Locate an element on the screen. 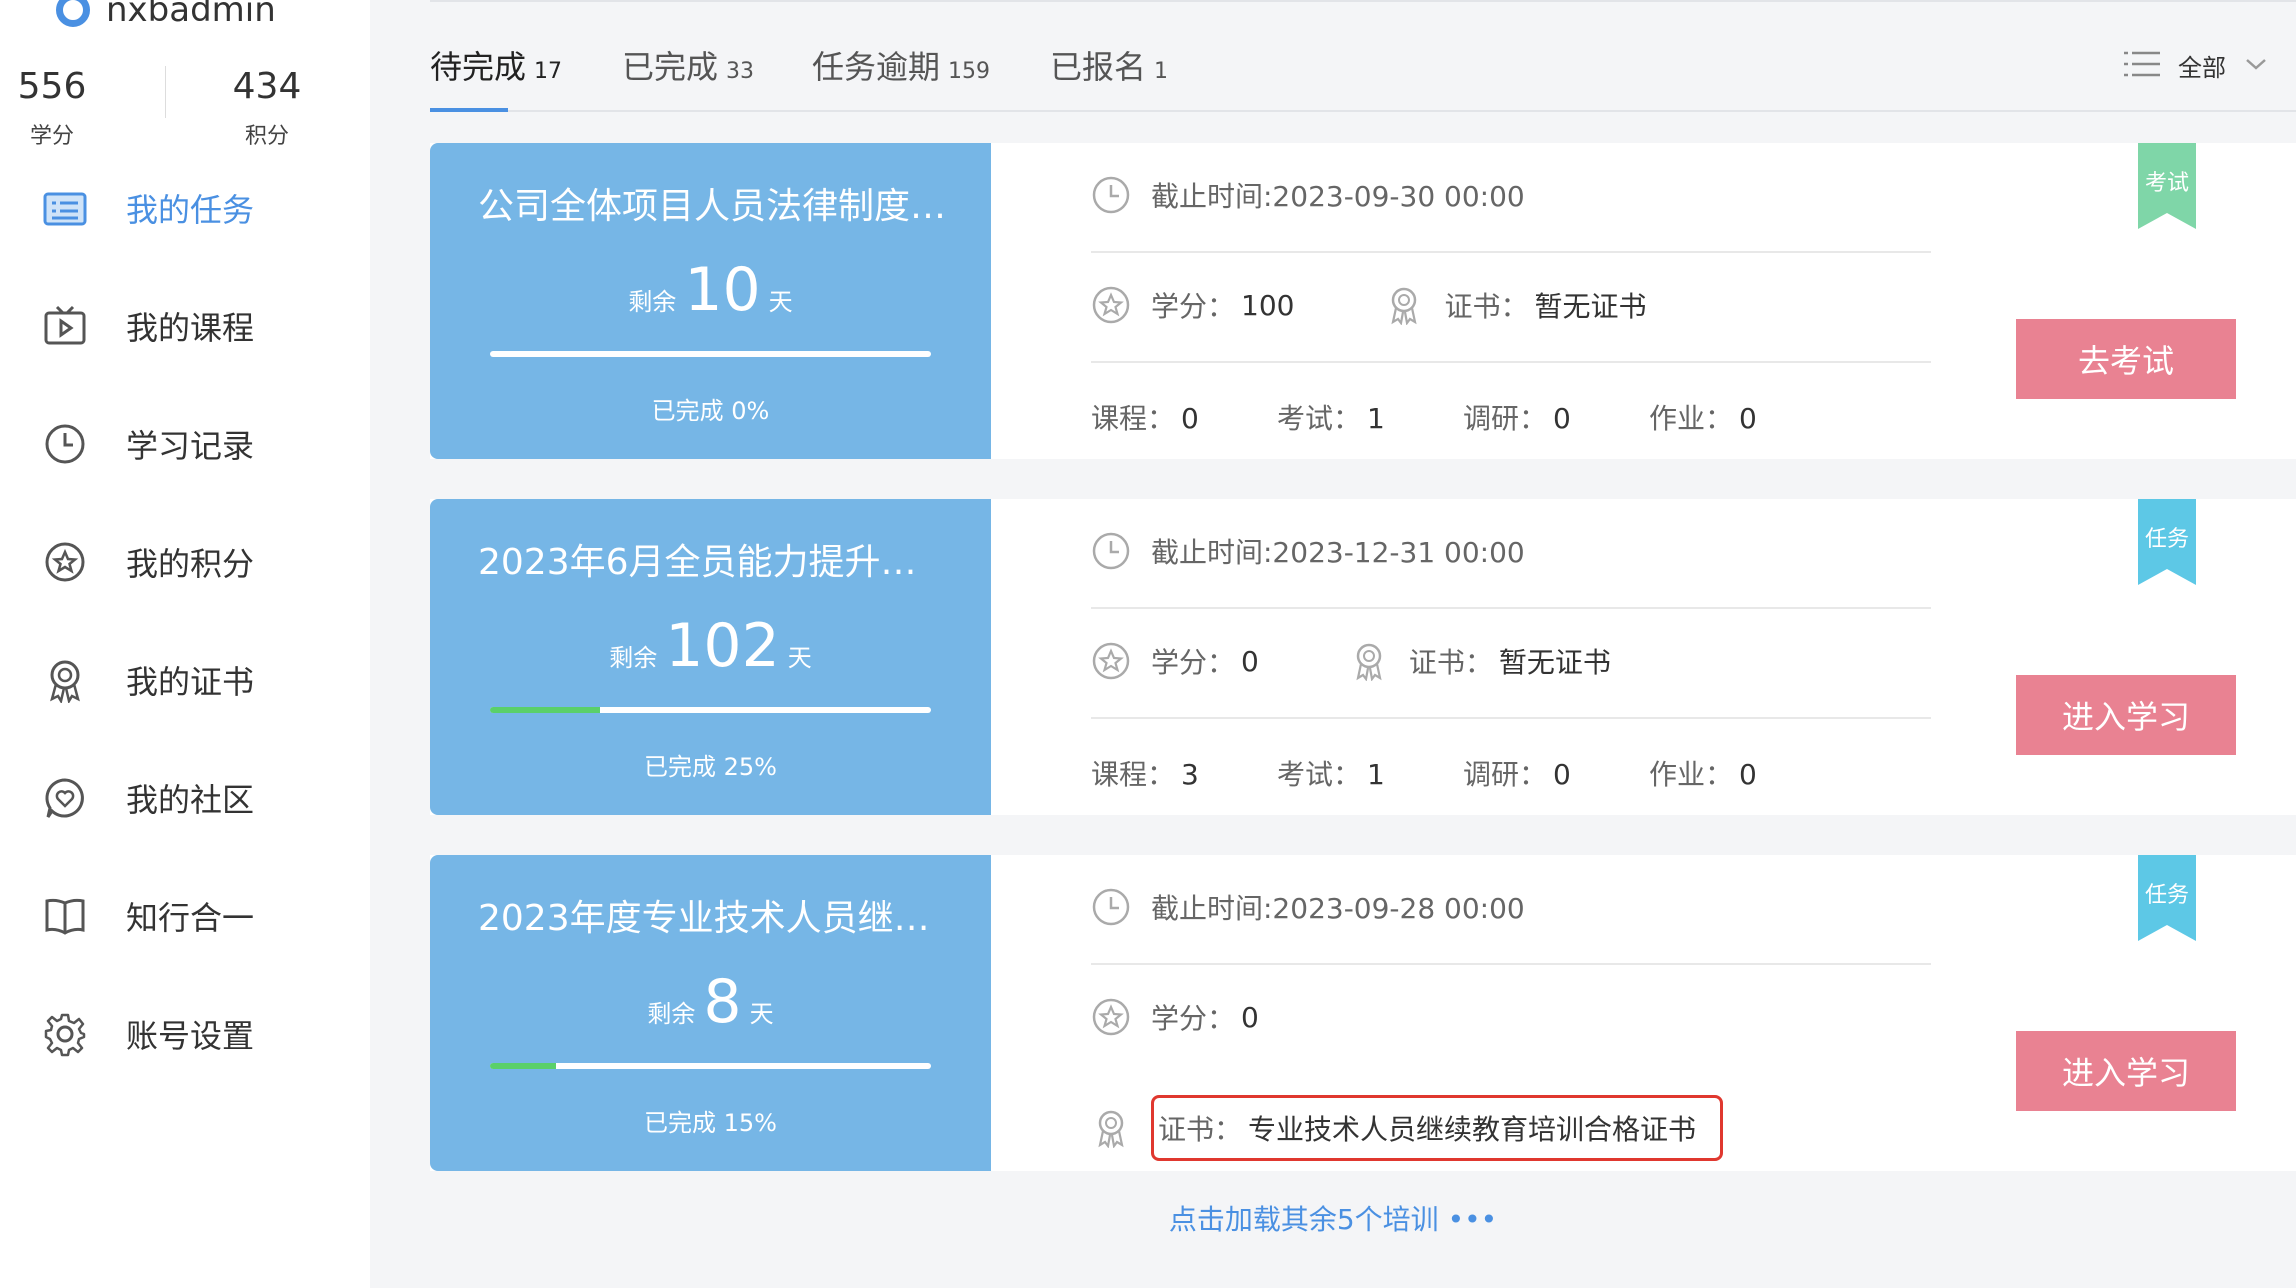  deadline-row: 截止时间:2023-09-28 00:00 is located at coordinates (1511, 907).